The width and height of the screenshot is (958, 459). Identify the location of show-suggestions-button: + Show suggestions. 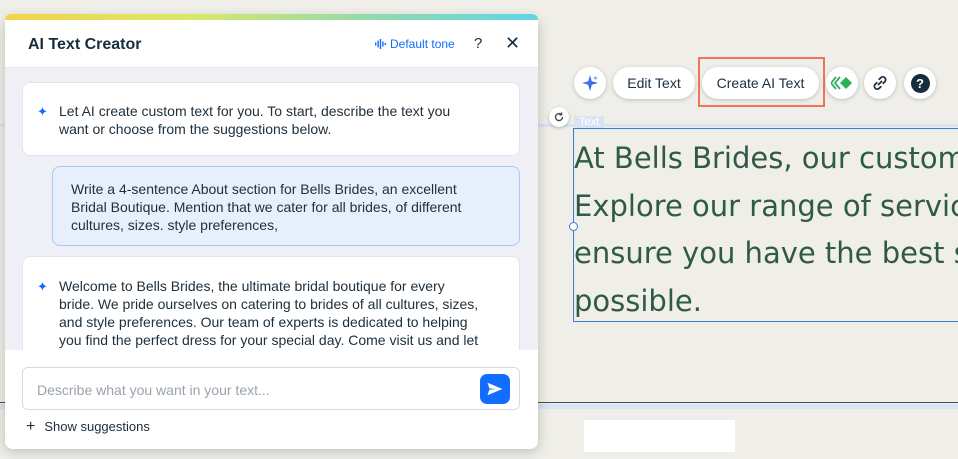
(88, 426).